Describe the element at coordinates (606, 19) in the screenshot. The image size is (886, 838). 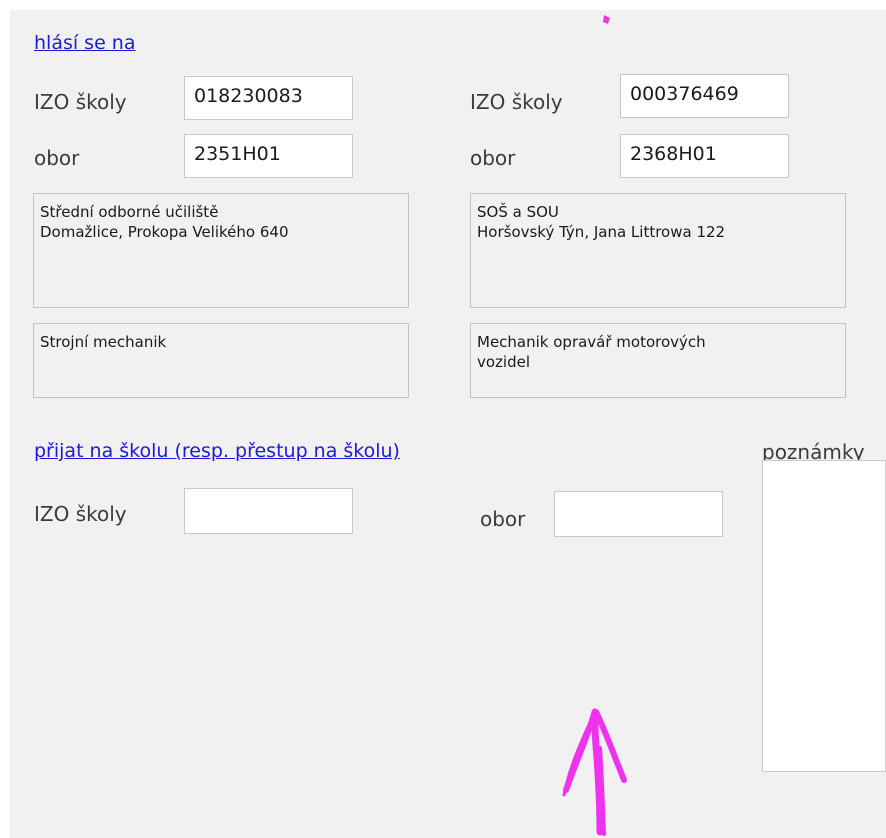
I see `annotation-dot` at that location.